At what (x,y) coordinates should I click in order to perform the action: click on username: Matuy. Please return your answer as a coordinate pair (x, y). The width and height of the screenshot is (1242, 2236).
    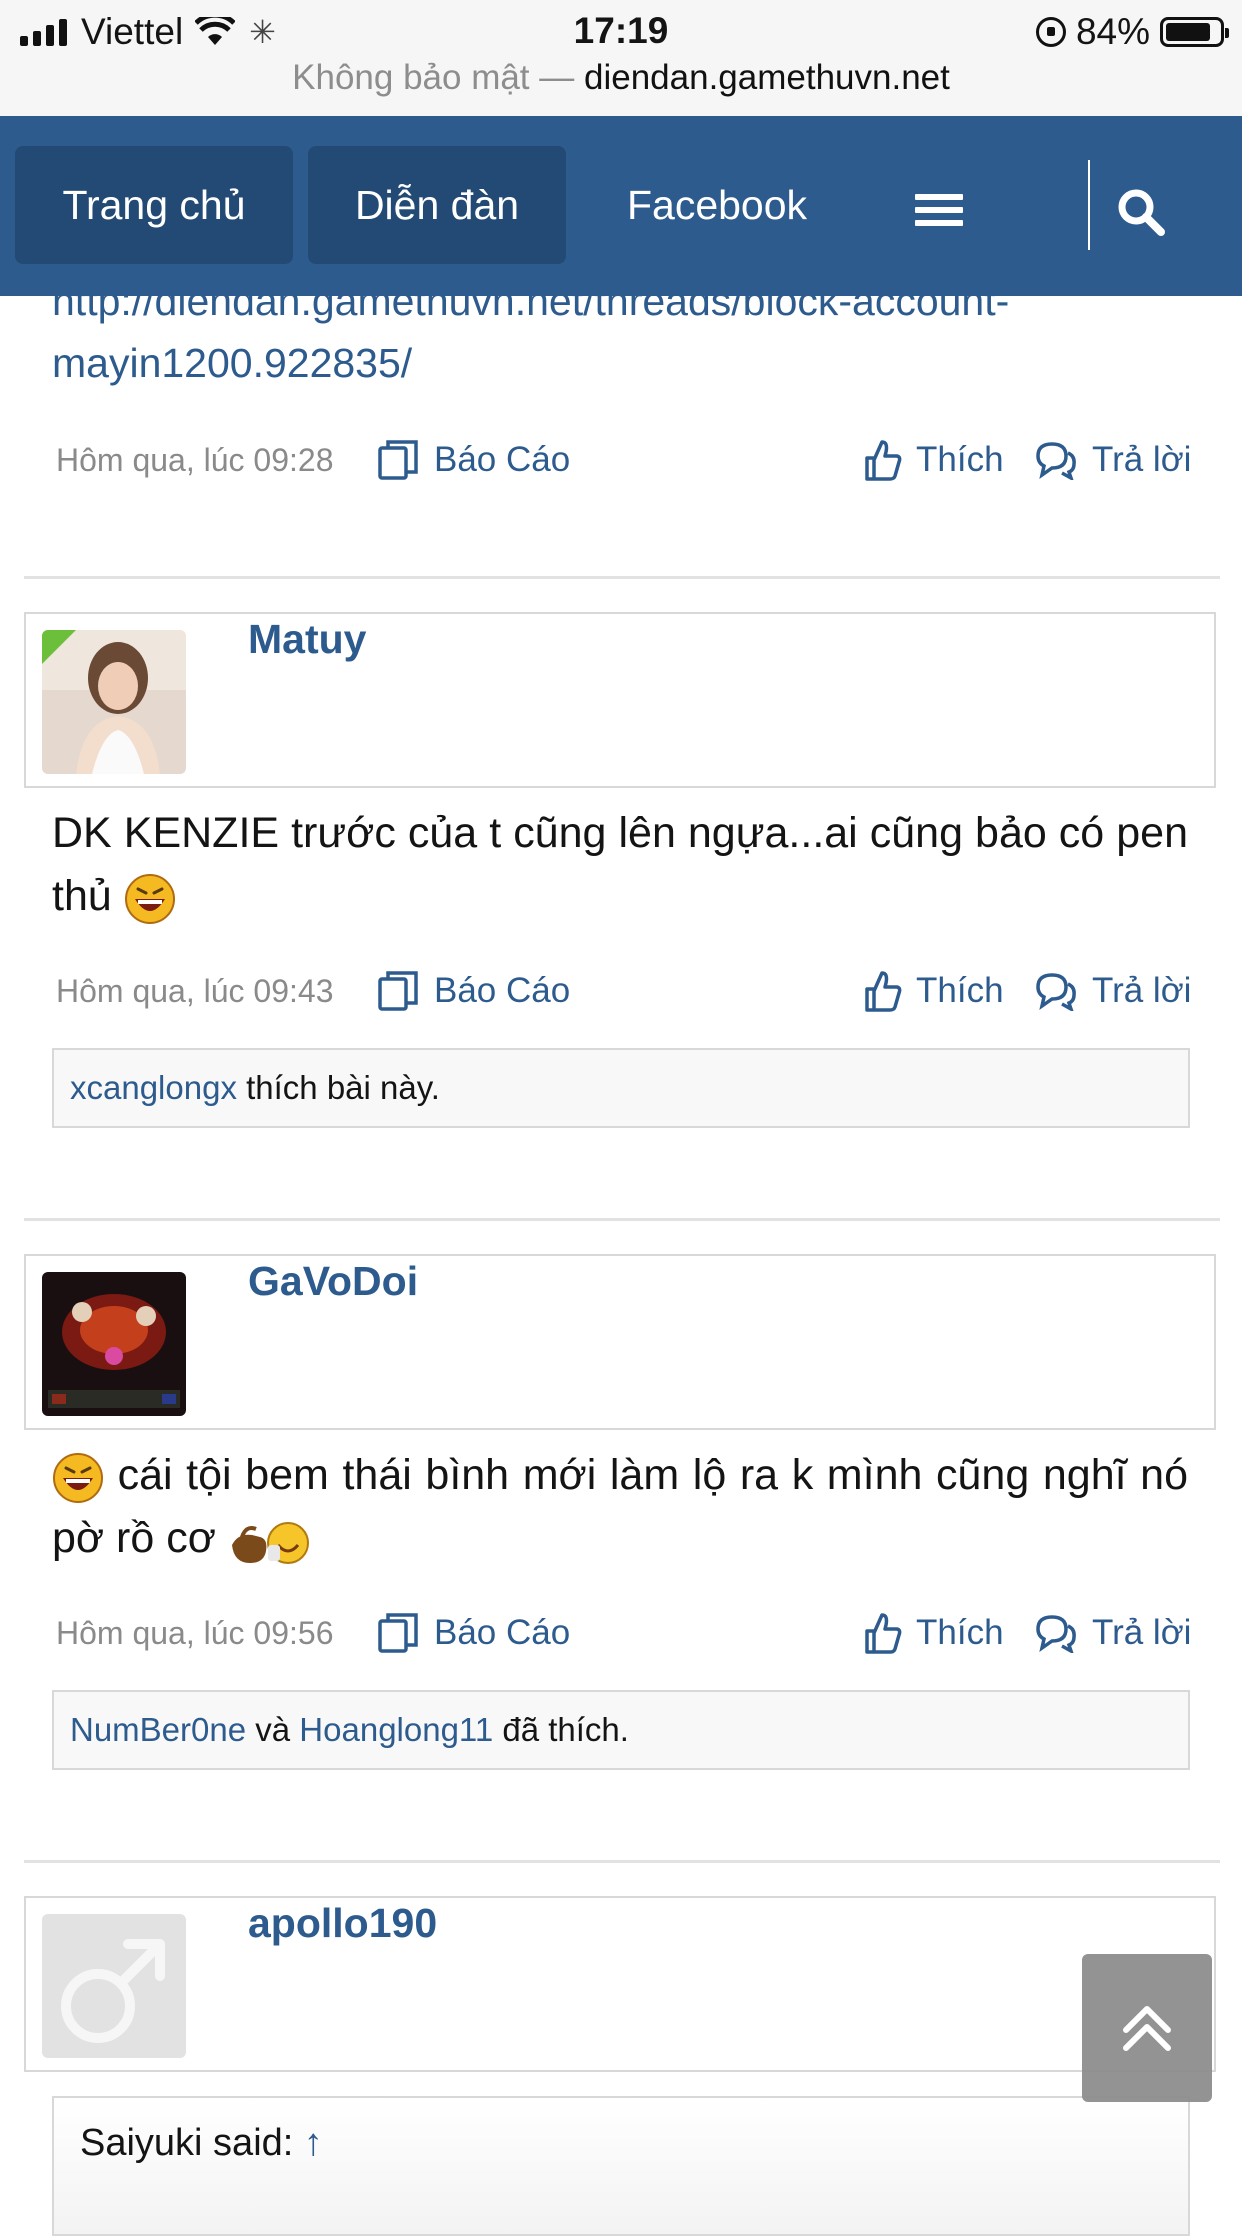
    Looking at the image, I should click on (307, 639).